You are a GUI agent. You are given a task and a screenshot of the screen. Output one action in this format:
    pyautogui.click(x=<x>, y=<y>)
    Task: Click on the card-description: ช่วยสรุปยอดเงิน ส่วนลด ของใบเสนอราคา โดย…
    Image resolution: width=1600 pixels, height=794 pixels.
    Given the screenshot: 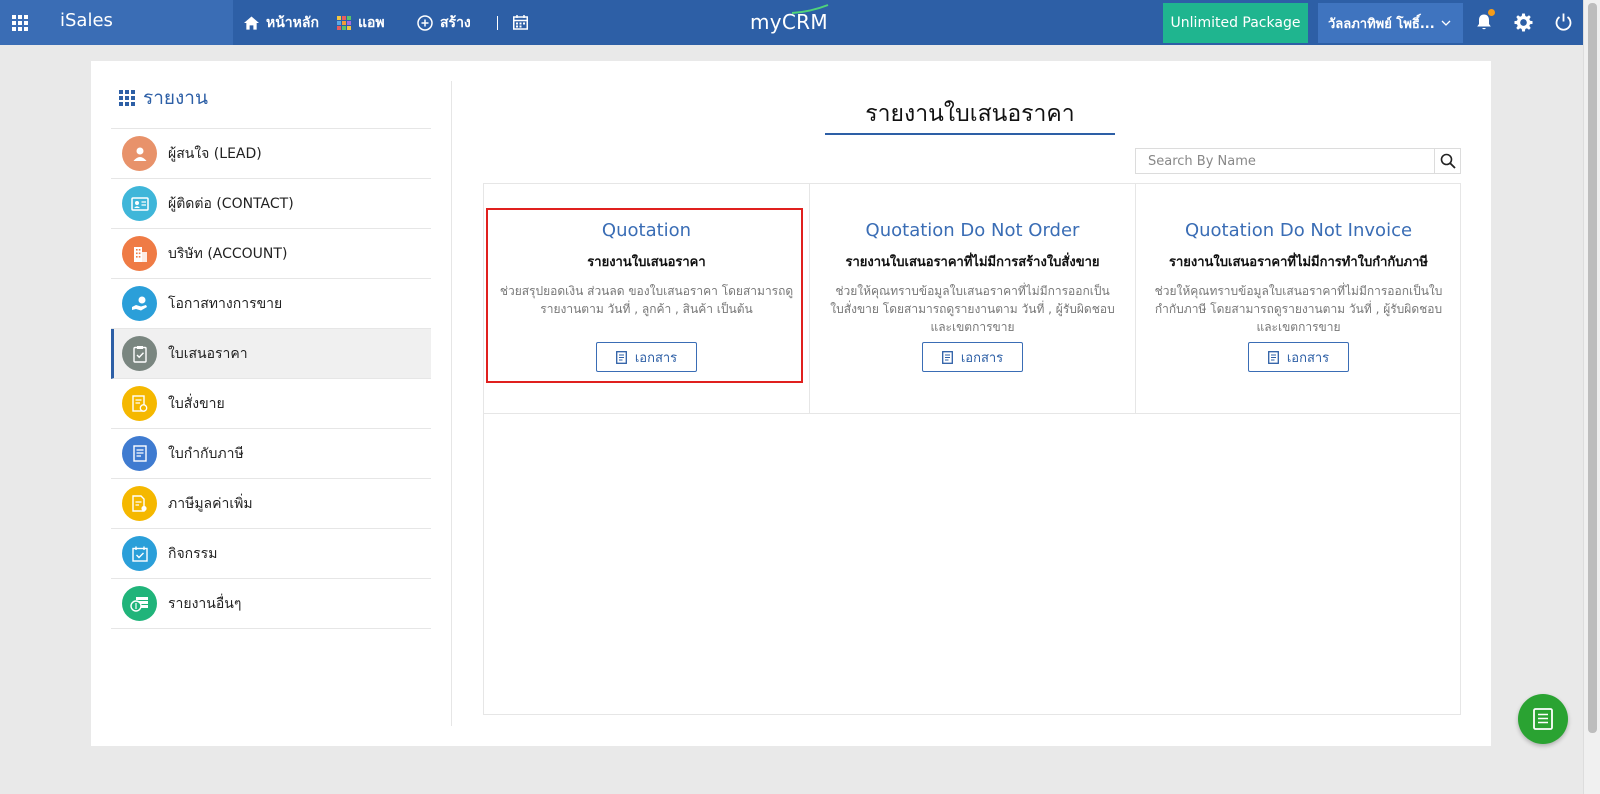 What is the action you would take?
    pyautogui.click(x=646, y=300)
    